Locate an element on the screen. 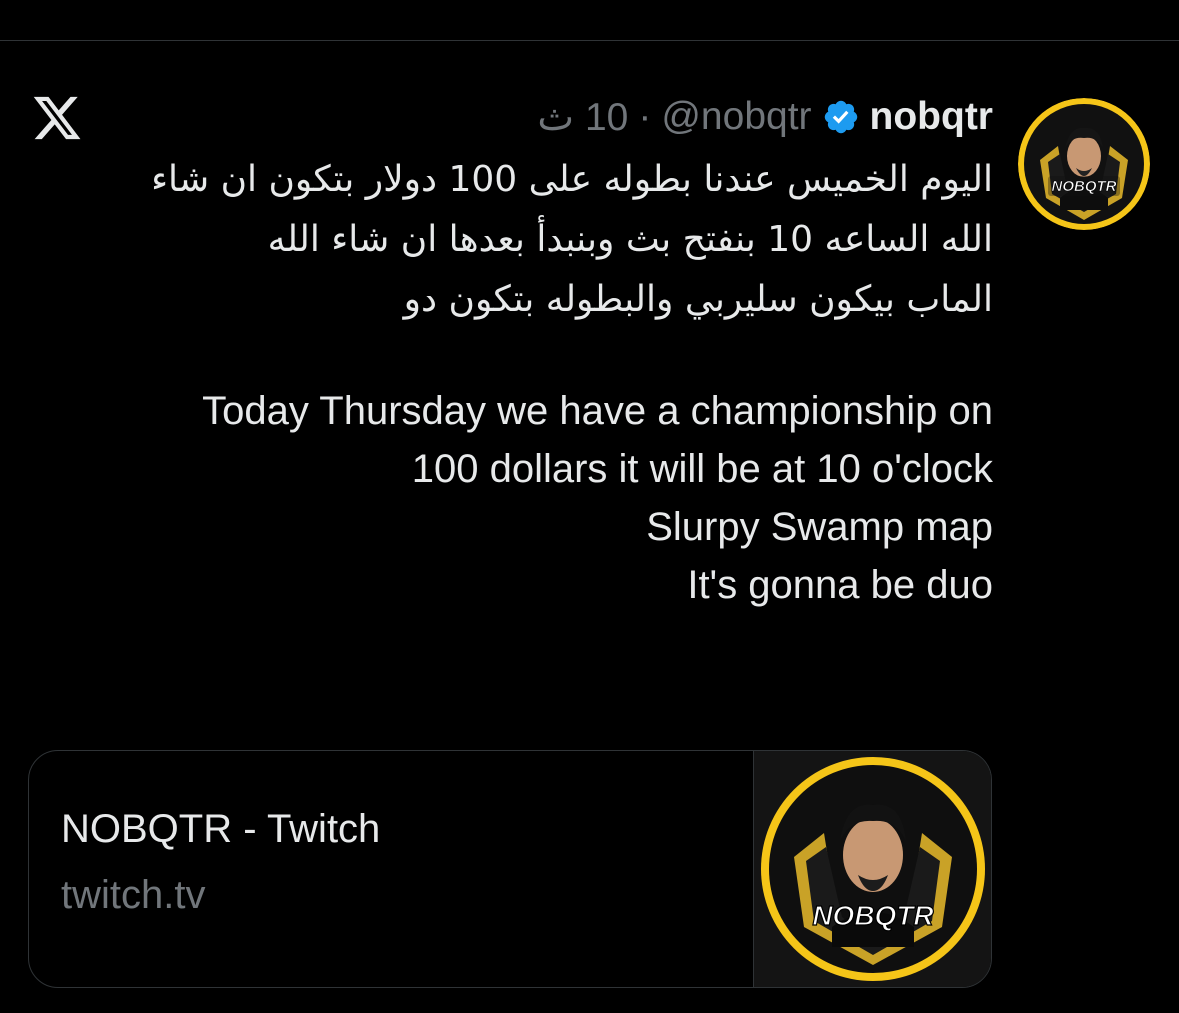  display-name: nobqtr is located at coordinates (931, 117).